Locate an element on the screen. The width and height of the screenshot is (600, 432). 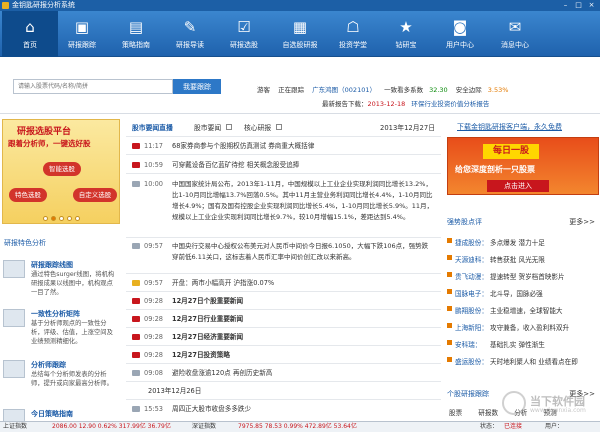
maximize-icon: □ is located at coordinates (578, 5).